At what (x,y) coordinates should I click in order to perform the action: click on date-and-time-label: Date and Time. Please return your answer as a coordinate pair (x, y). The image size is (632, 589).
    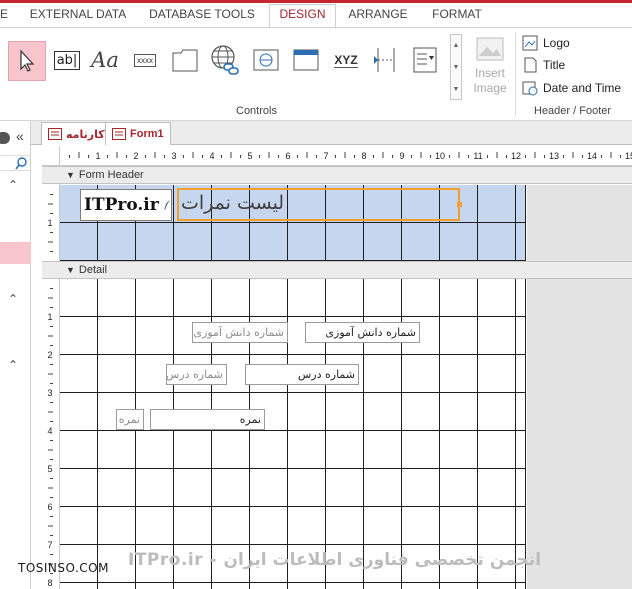
    Looking at the image, I should click on (582, 88).